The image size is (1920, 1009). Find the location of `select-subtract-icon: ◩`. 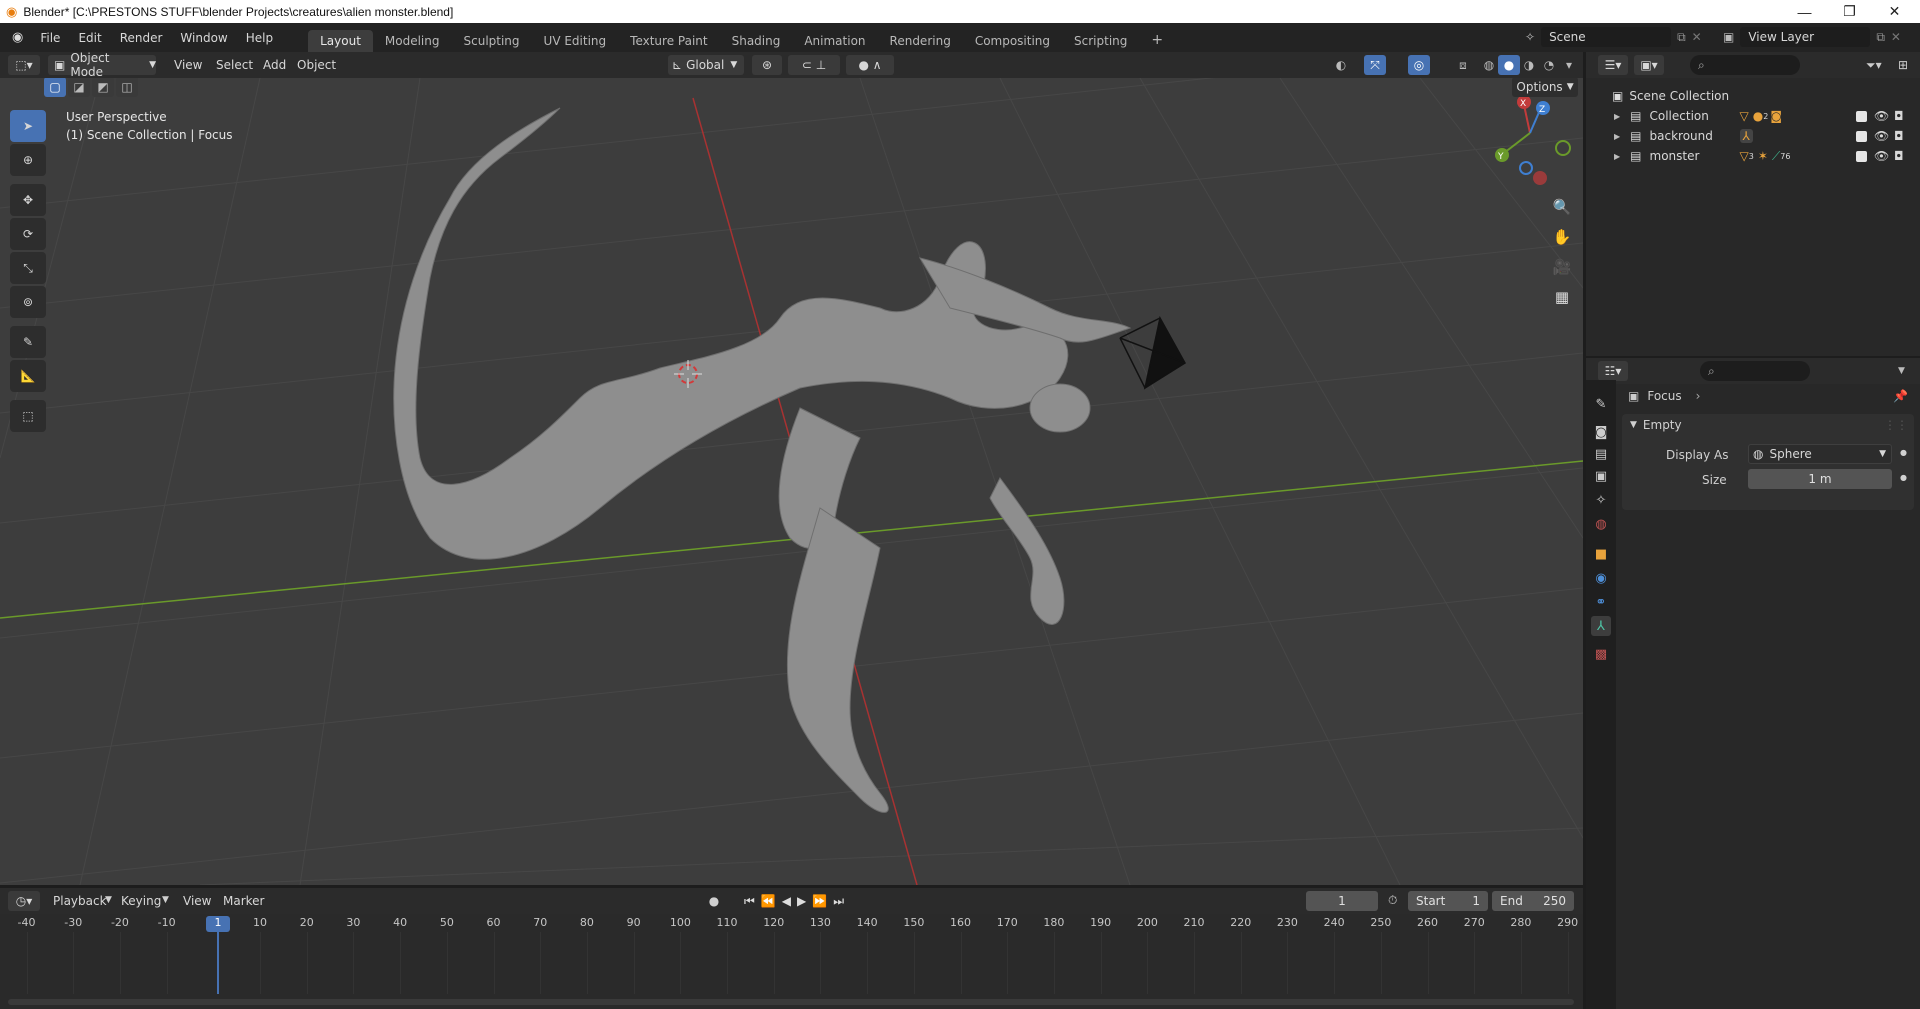

select-subtract-icon: ◩ is located at coordinates (103, 87).